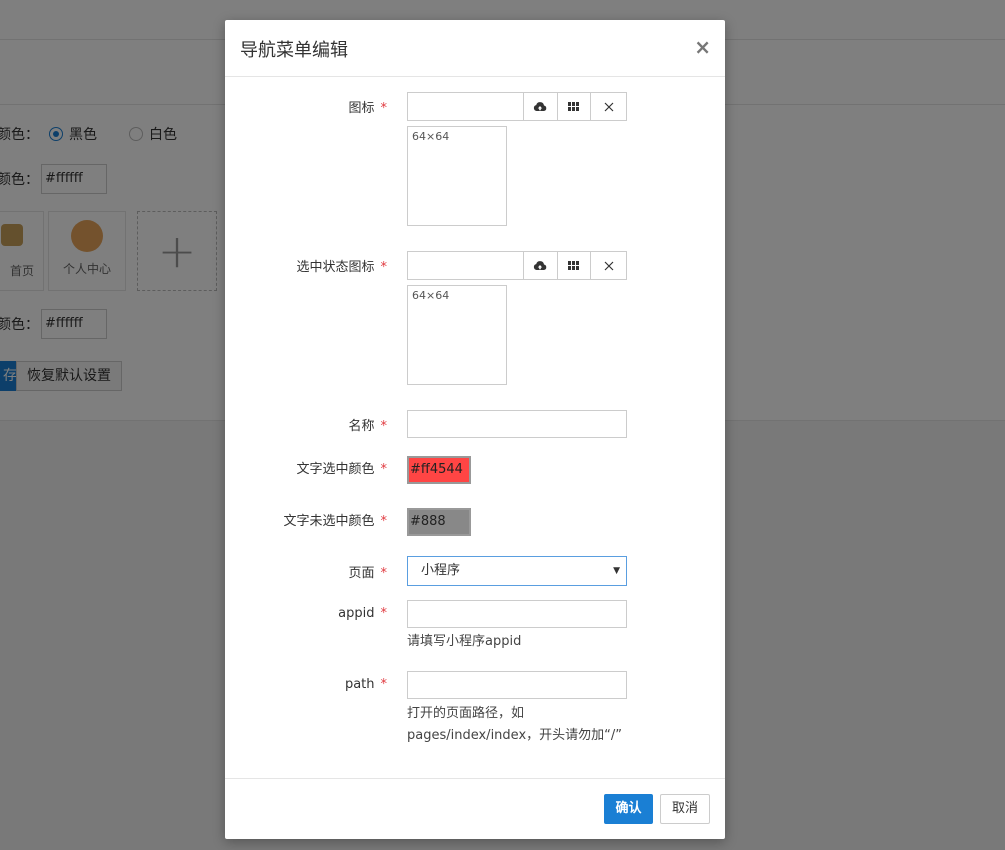  What do you see at coordinates (457, 176) in the screenshot?
I see `icon-preview: 64×64` at bounding box center [457, 176].